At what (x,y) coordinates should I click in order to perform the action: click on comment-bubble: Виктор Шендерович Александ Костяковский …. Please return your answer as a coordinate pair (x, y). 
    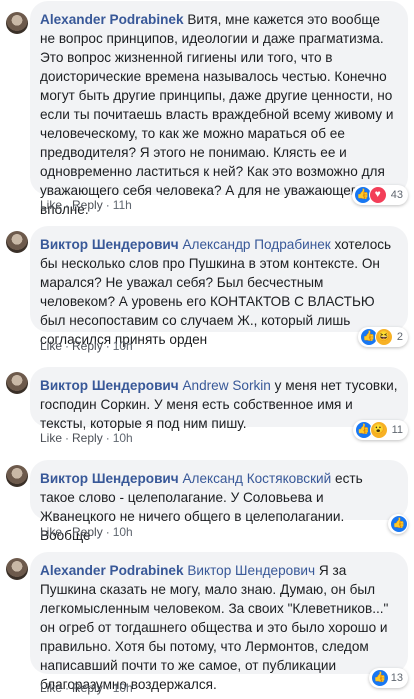
    Looking at the image, I should click on (219, 501).